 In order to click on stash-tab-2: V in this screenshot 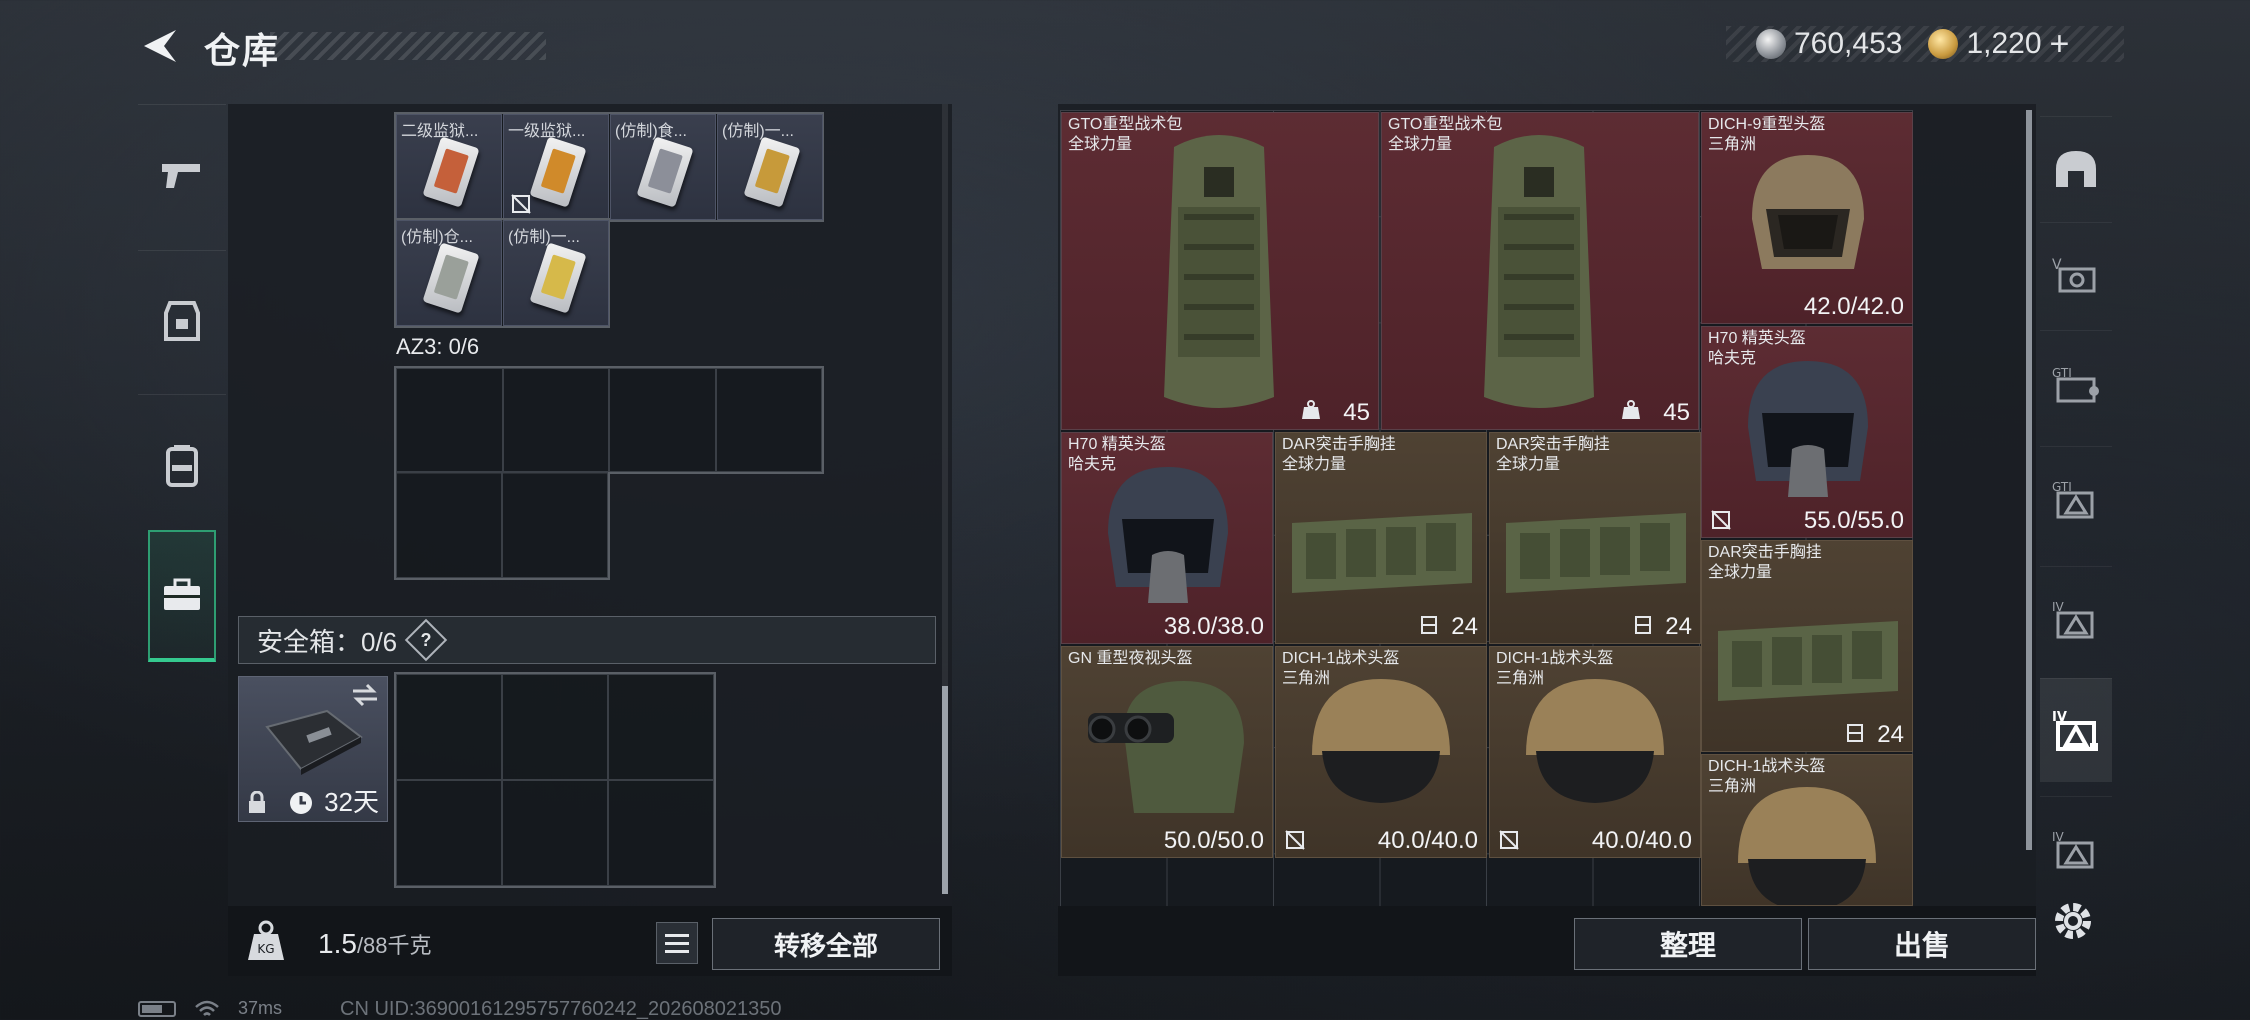, I will do `click(2076, 274)`.